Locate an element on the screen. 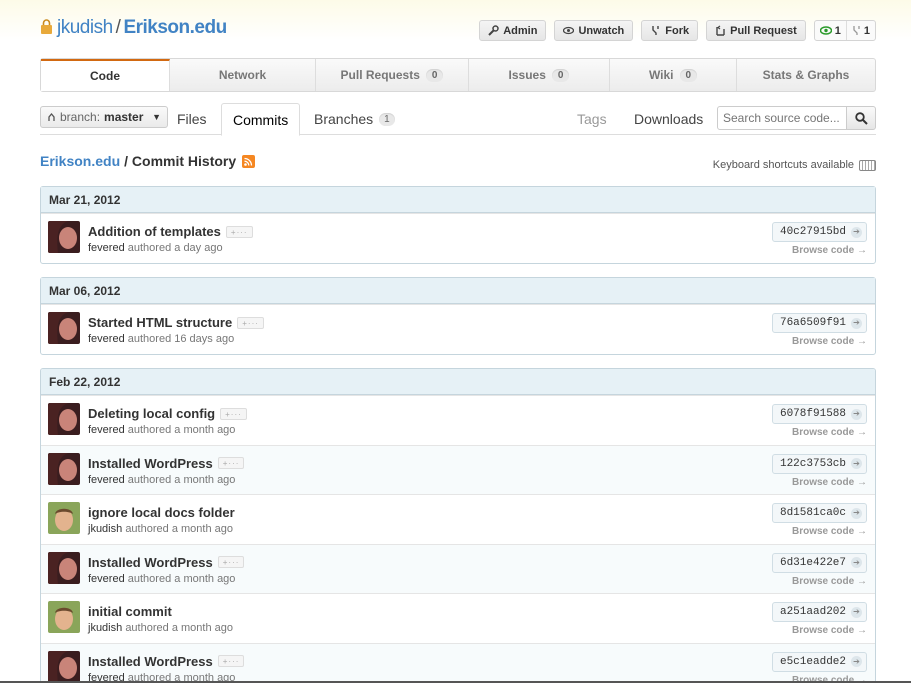 The width and height of the screenshot is (911, 683). commit-message: Deleting local config +··· is located at coordinates (167, 413).